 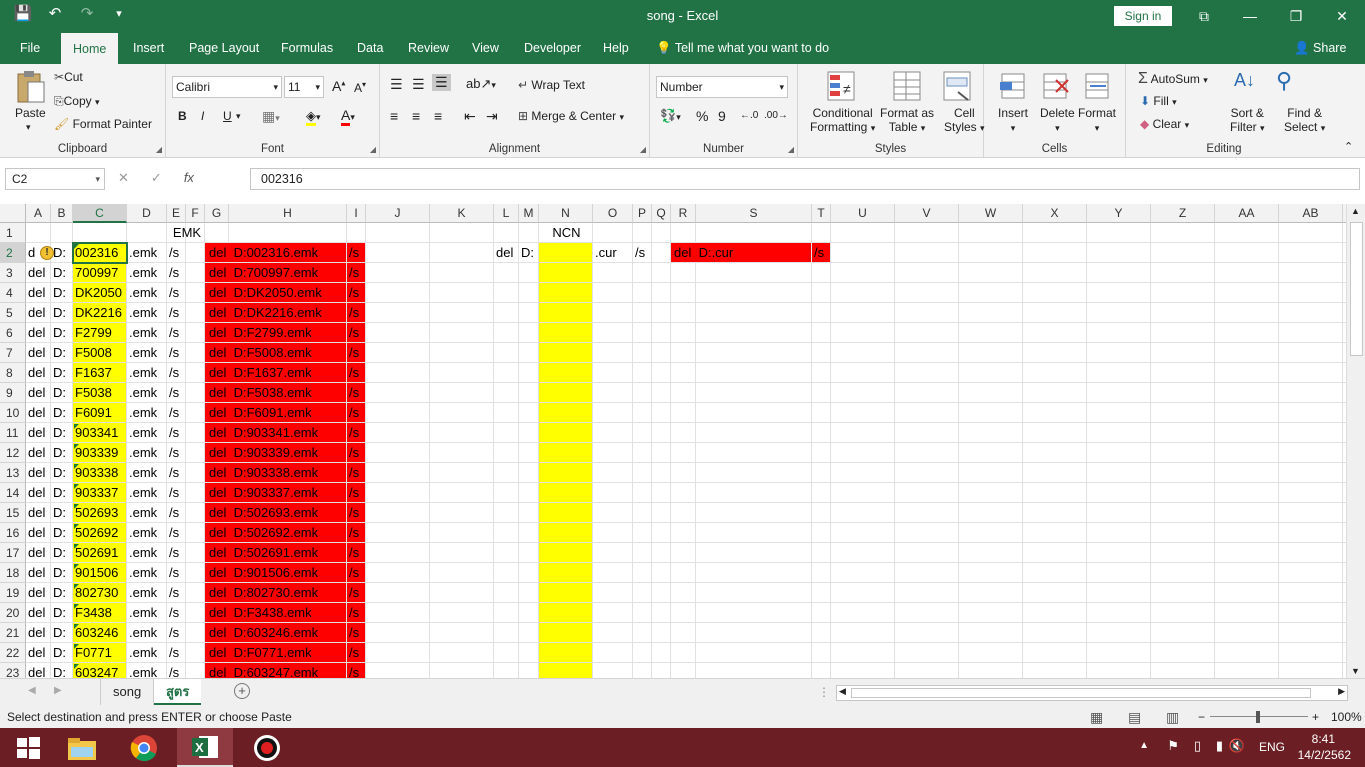 What do you see at coordinates (1055, 353) in the screenshot?
I see `grid-cell-x7` at bounding box center [1055, 353].